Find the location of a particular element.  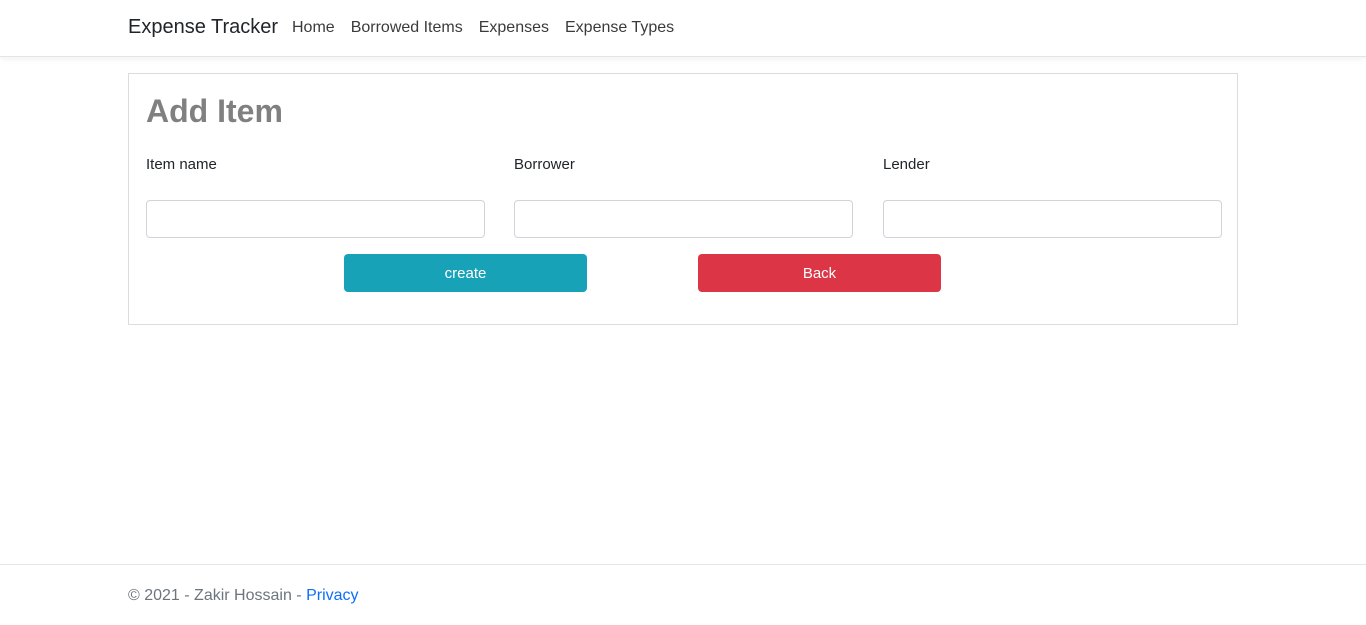

footer-text: © 2021 - Zakir Hossain - Privacy is located at coordinates (243, 596).